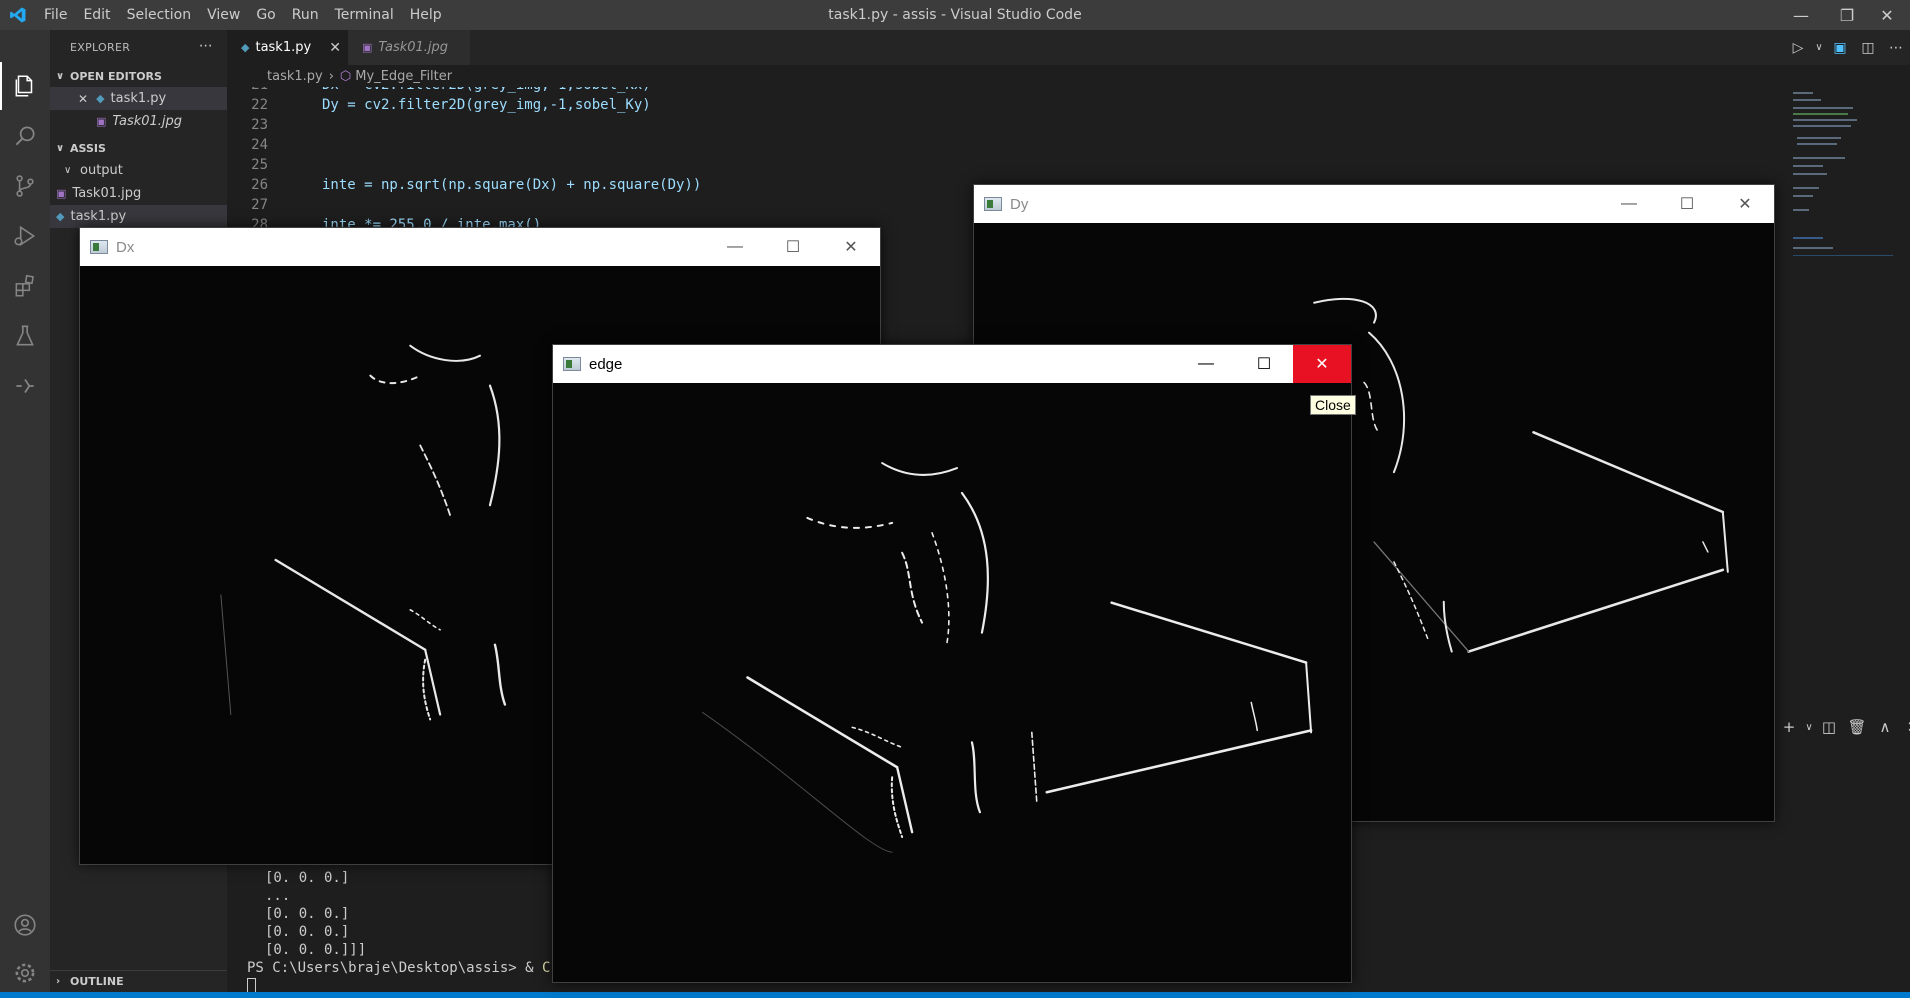  I want to click on outline-section: › OUTLINE, so click(138, 981).